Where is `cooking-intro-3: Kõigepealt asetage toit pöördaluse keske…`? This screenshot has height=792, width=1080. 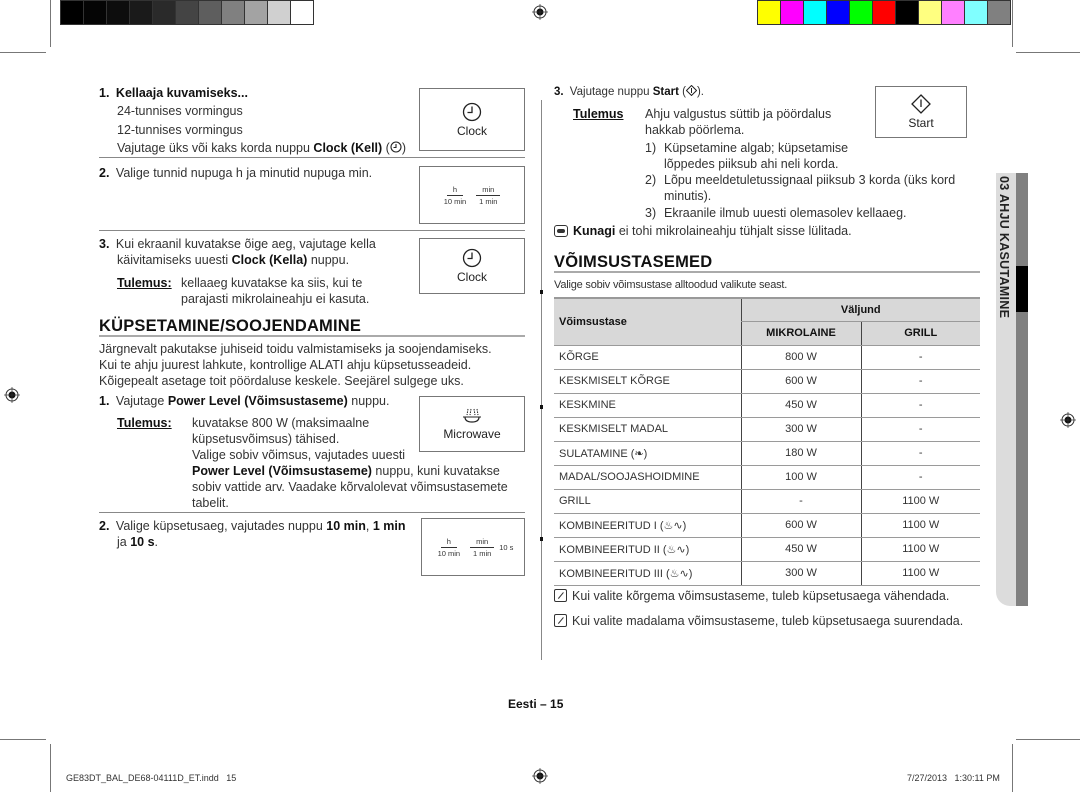 cooking-intro-3: Kõigepealt asetage toit pöördaluse keske… is located at coordinates (281, 381).